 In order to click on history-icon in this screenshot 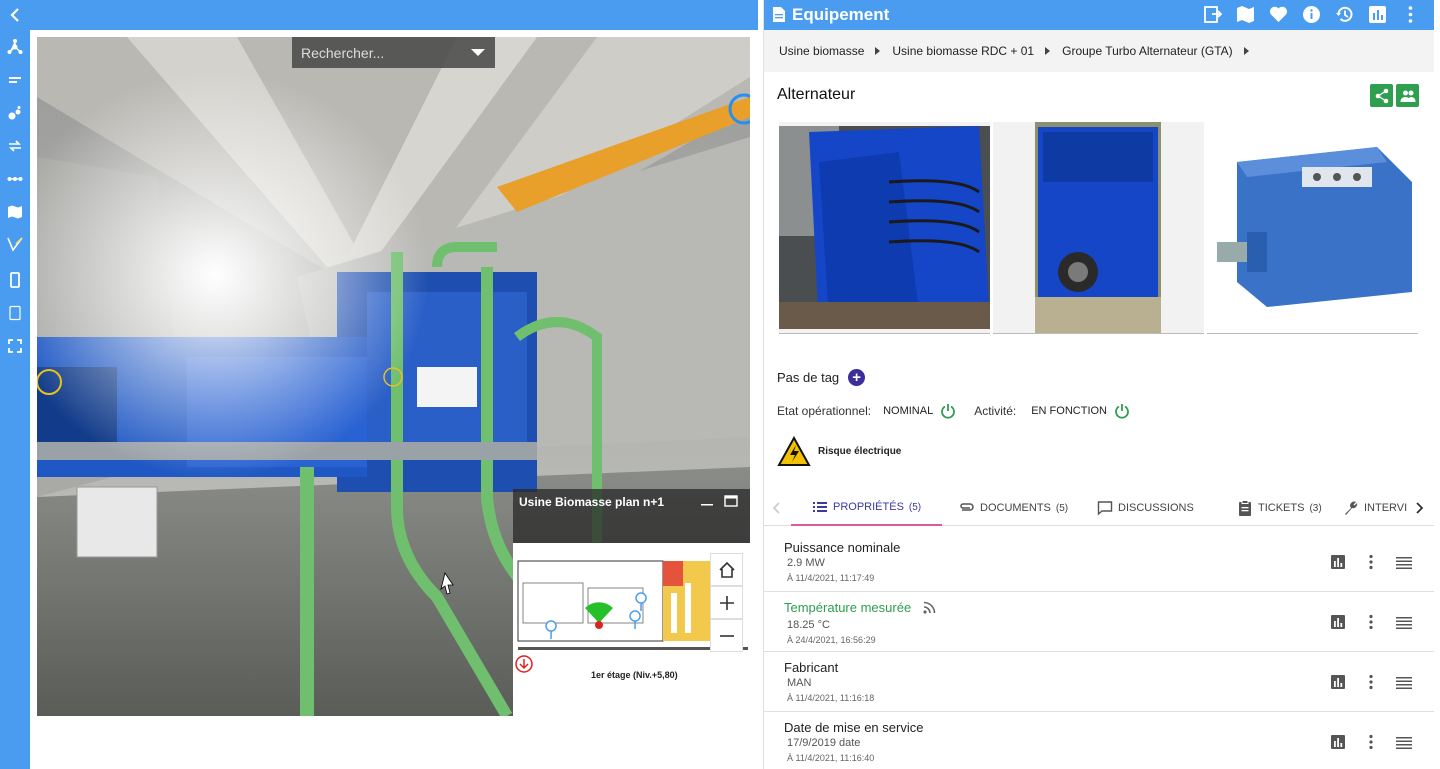, I will do `click(1344, 14)`.